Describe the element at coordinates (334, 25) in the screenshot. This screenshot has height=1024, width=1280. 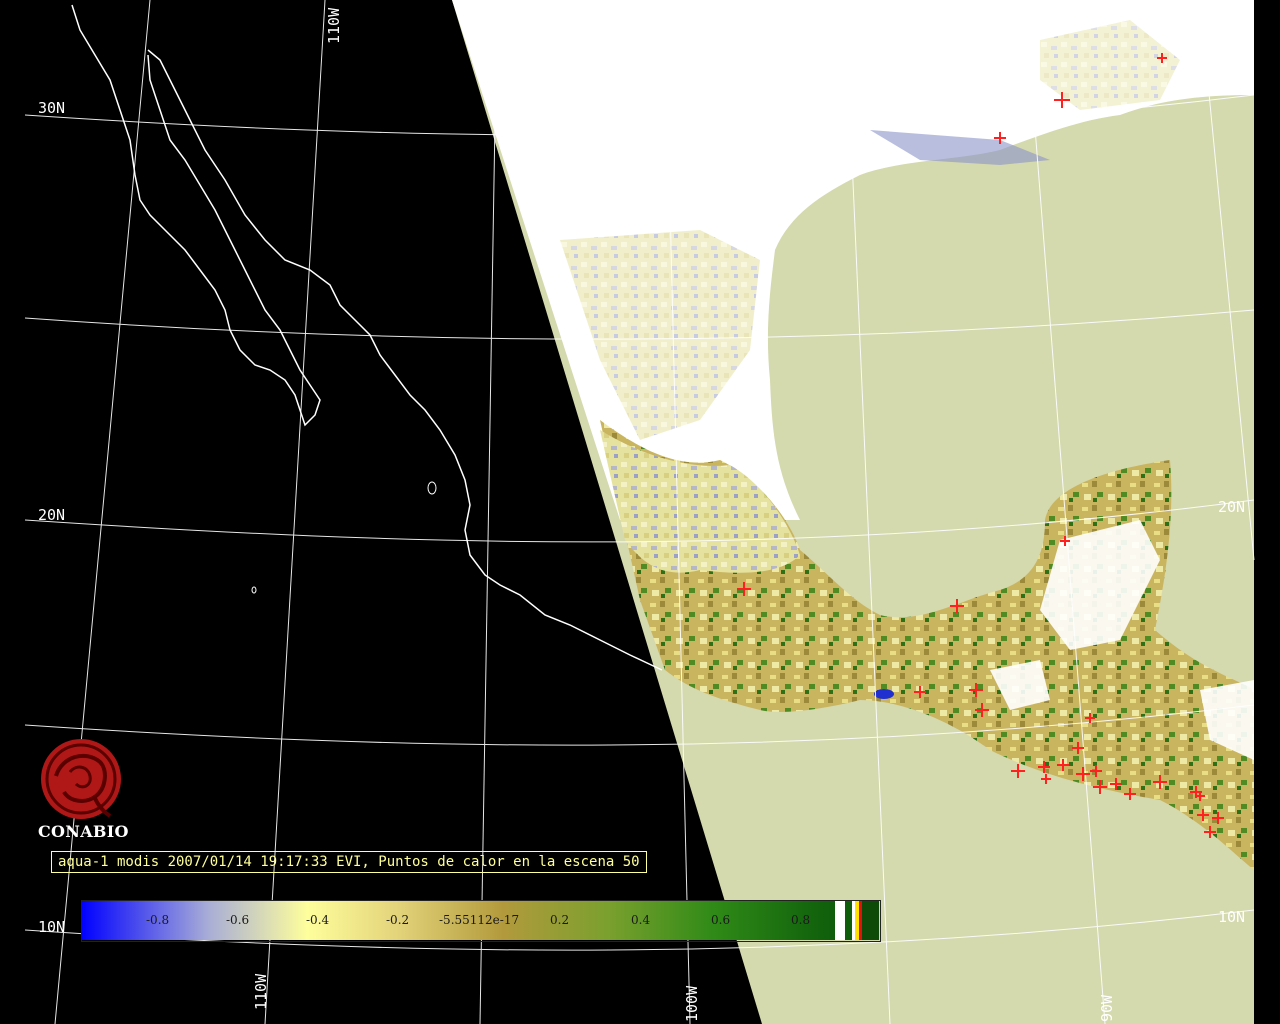
I see `lon-label-110w-top: 110W` at that location.